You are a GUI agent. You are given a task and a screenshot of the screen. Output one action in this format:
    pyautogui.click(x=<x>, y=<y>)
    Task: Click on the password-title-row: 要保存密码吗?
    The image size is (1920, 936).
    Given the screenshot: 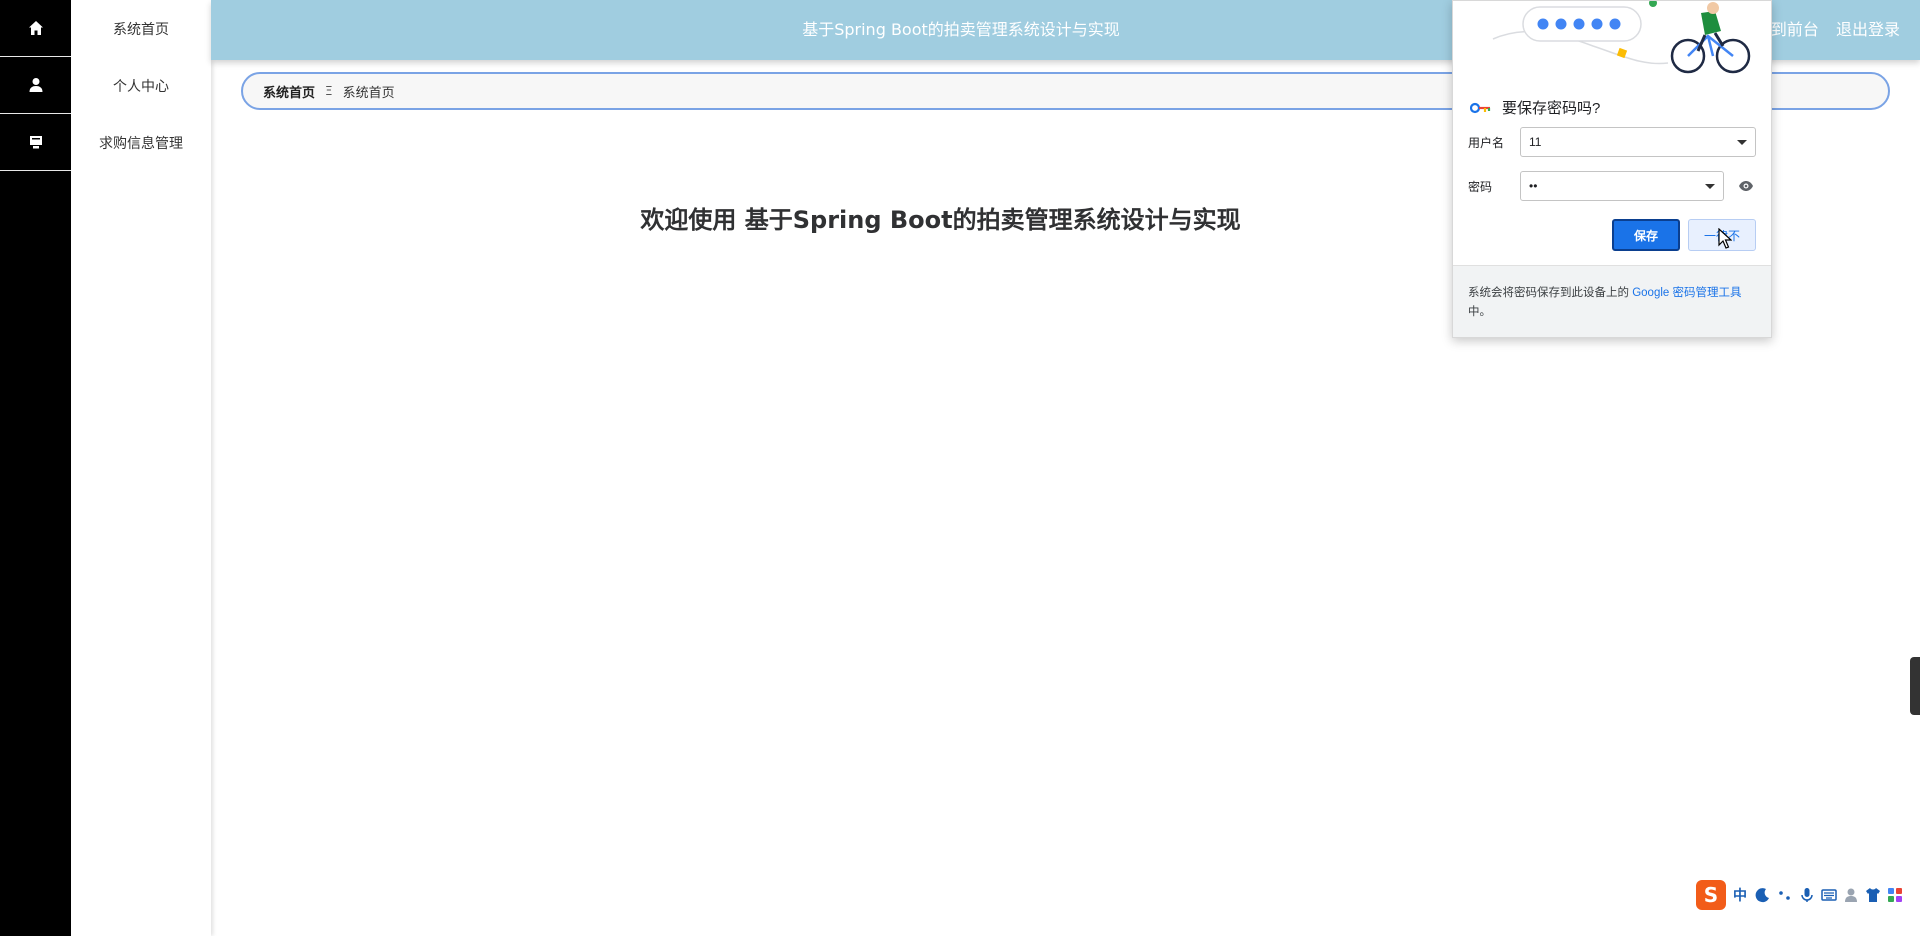 What is the action you would take?
    pyautogui.click(x=1535, y=107)
    